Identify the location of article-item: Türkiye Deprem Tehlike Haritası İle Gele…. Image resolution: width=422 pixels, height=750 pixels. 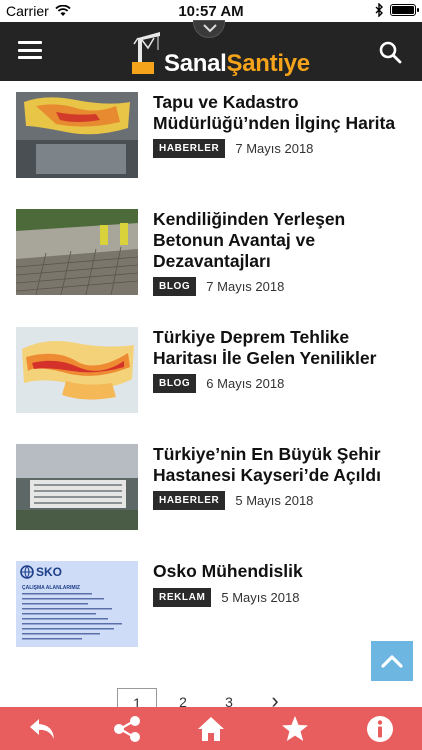
(211, 372).